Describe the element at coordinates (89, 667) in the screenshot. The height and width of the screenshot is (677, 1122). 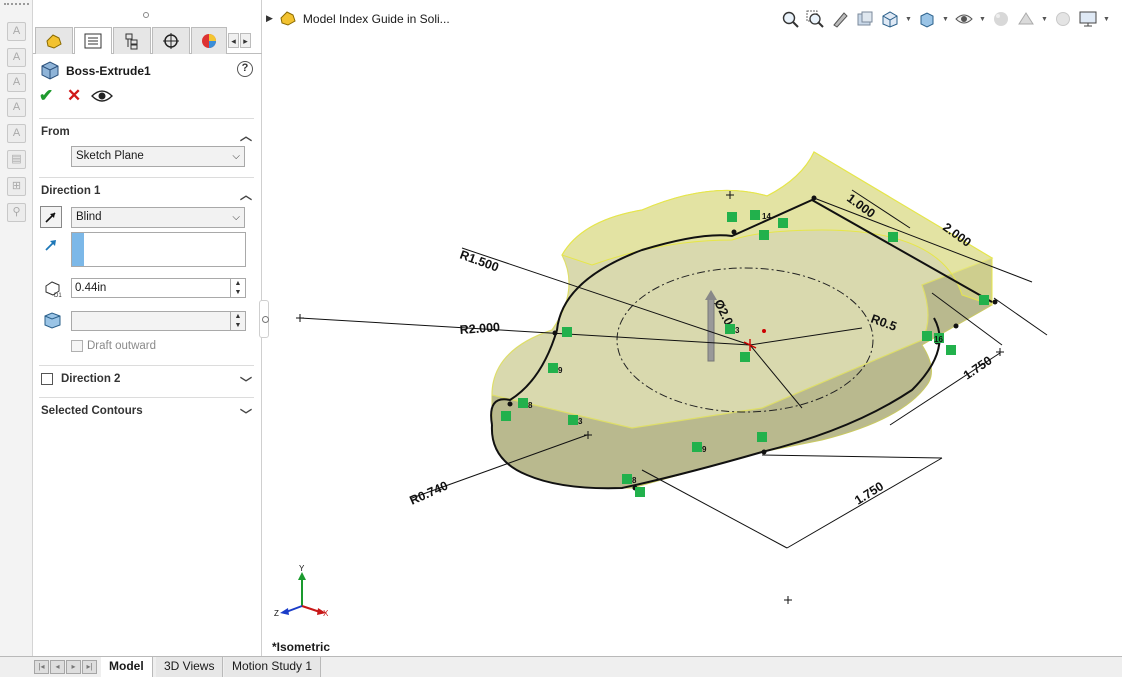
I see `last-tab-icon: ▸|` at that location.